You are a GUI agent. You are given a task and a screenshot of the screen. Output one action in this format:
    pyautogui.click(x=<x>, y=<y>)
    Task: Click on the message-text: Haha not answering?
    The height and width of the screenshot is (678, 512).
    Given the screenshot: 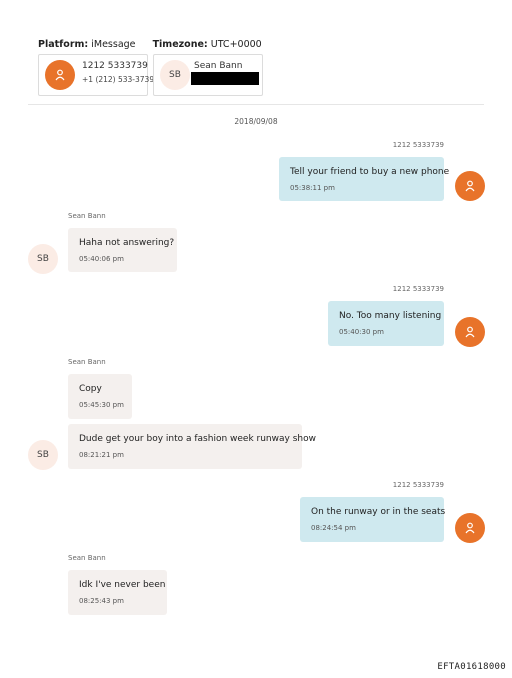 What is the action you would take?
    pyautogui.click(x=127, y=243)
    